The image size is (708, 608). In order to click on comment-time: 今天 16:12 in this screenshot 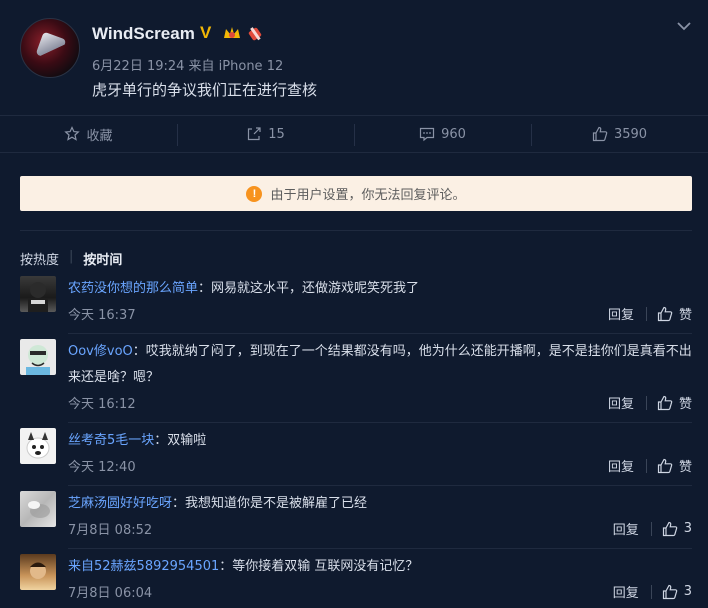, I will do `click(102, 404)`.